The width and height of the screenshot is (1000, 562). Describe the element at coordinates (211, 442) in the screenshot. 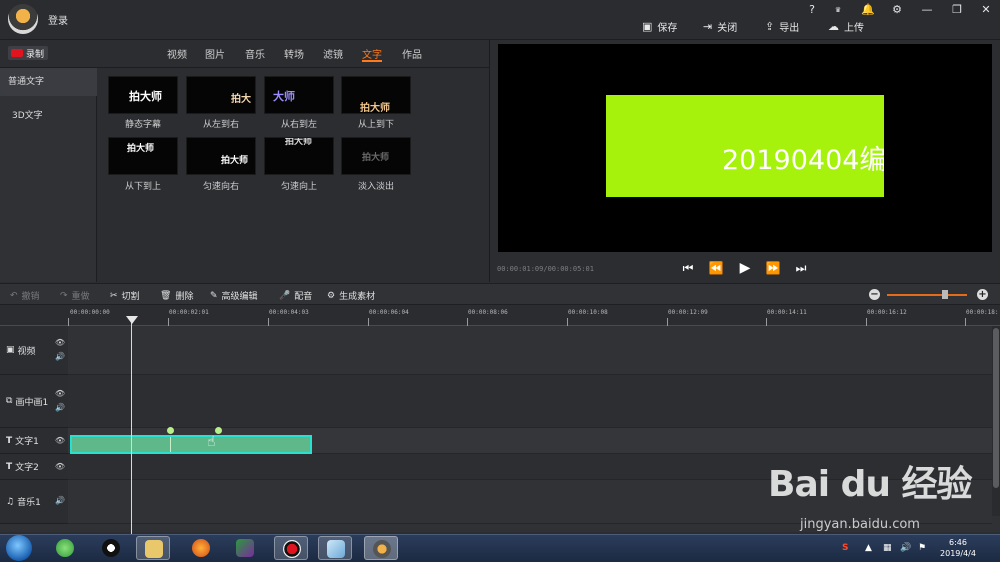

I see `hand-cursor-icon: ☝` at that location.